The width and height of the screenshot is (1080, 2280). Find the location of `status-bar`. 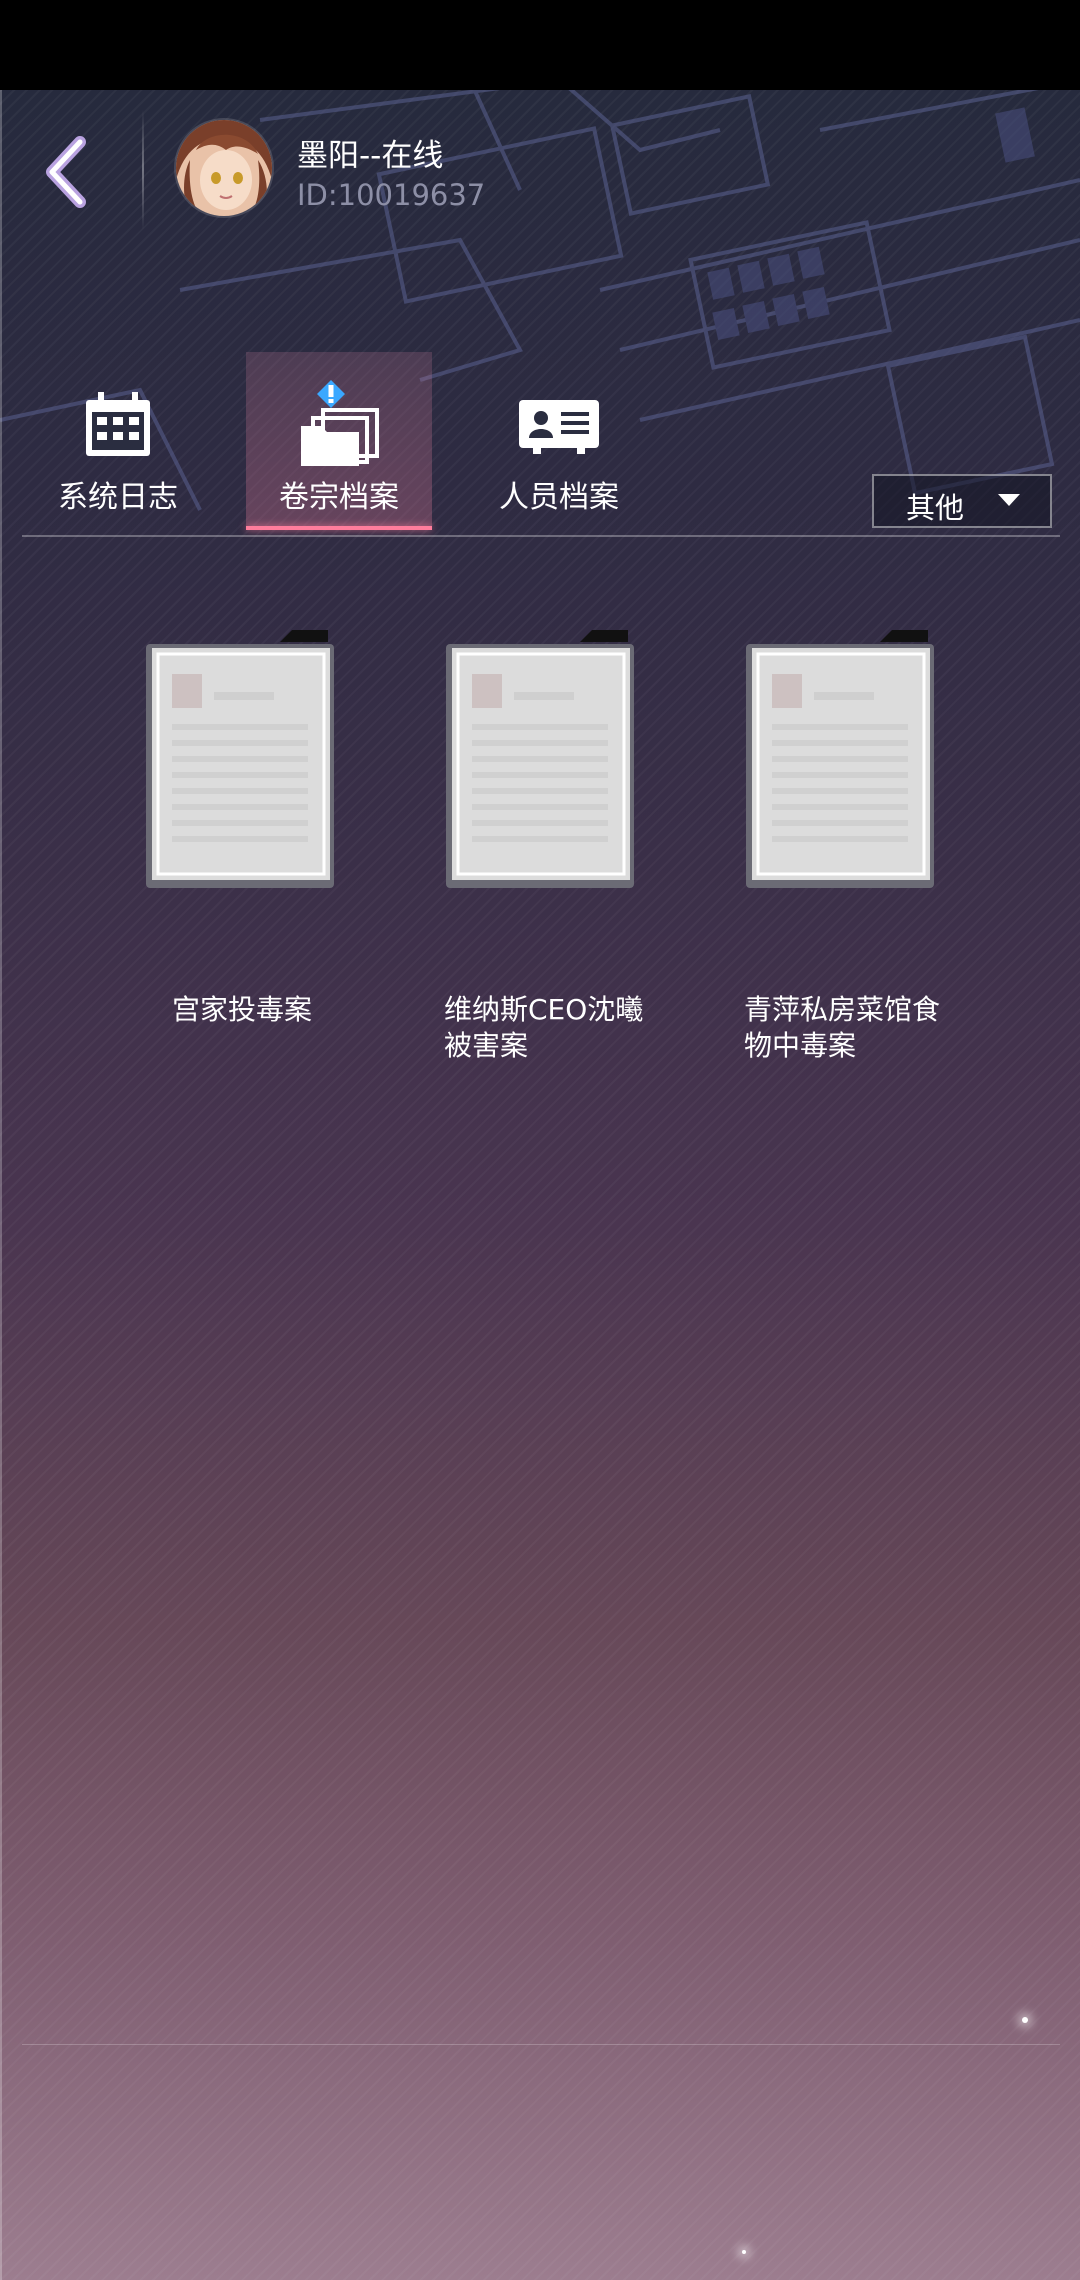

status-bar is located at coordinates (540, 45).